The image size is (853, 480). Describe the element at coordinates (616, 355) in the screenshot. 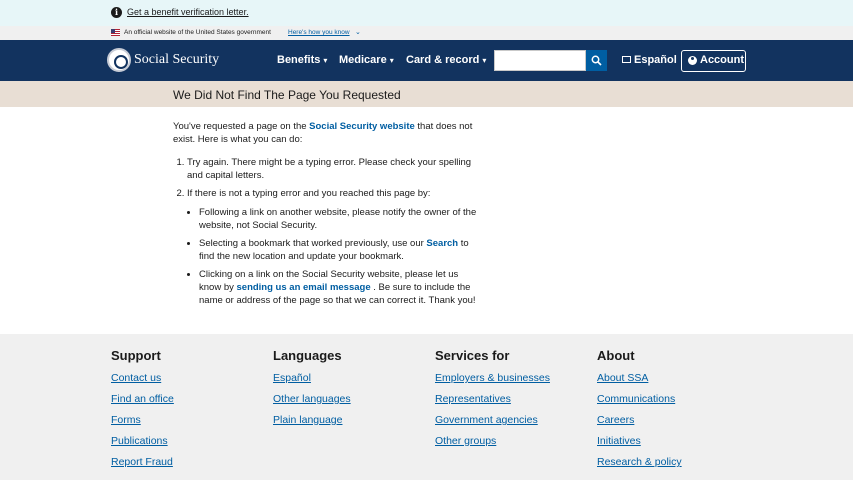

I see `footer-heading: About` at that location.